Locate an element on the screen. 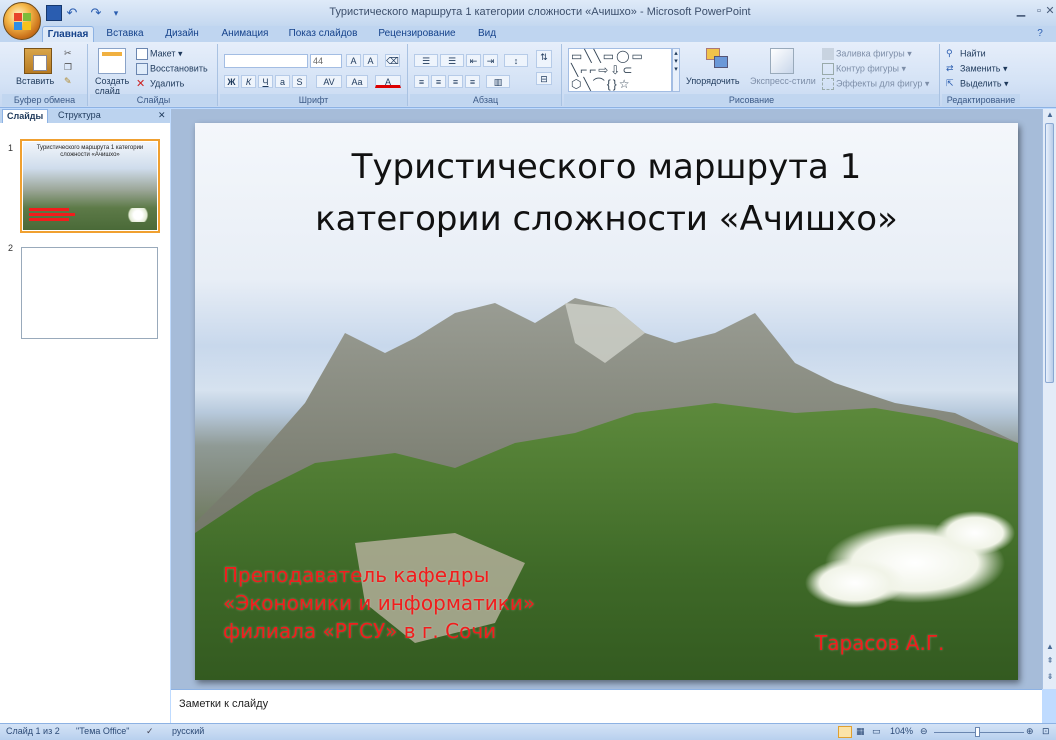 Image resolution: width=1056 pixels, height=740 pixels. customize-quick-access-icon: ▾ is located at coordinates (116, 13).